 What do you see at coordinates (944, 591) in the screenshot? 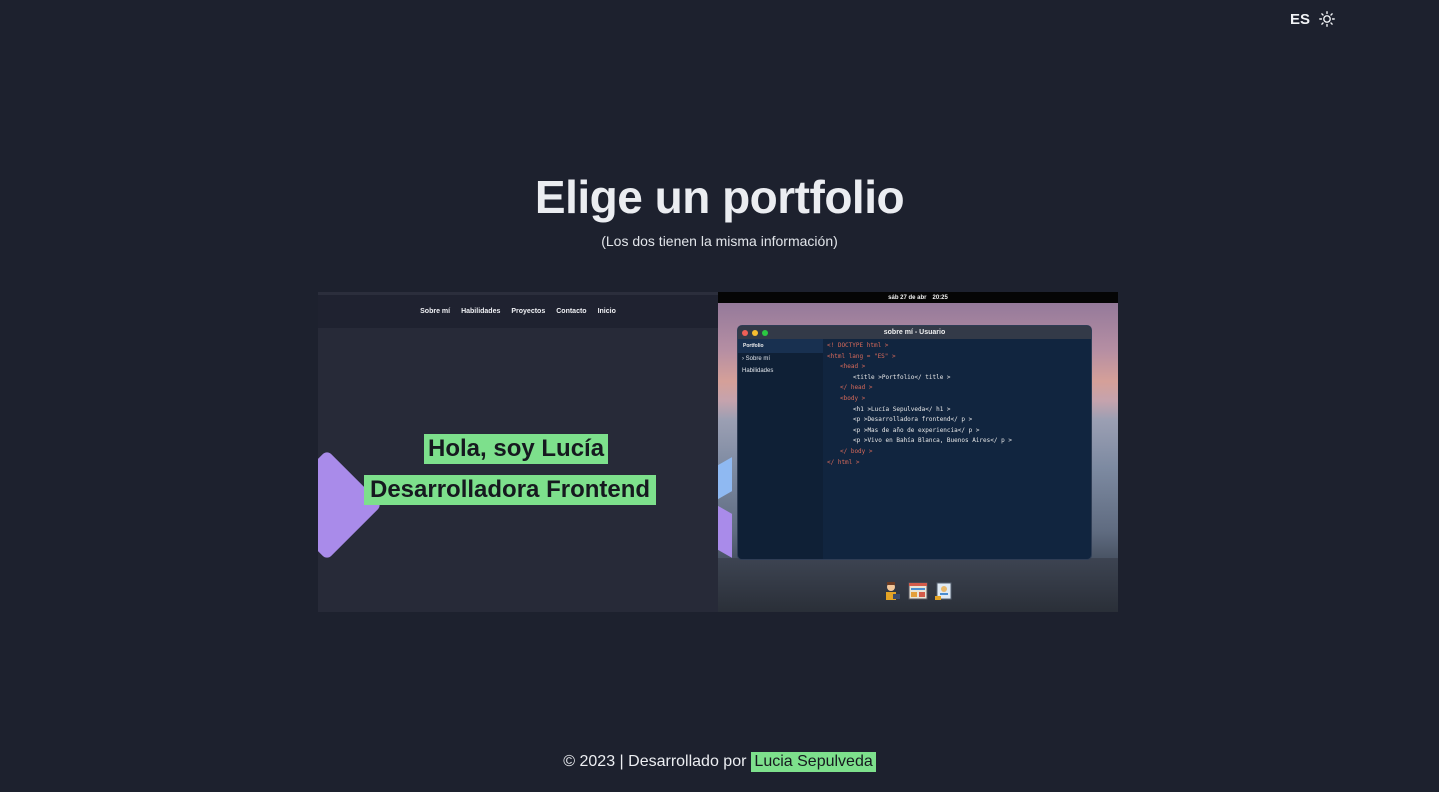
I see `contact-card-icon` at bounding box center [944, 591].